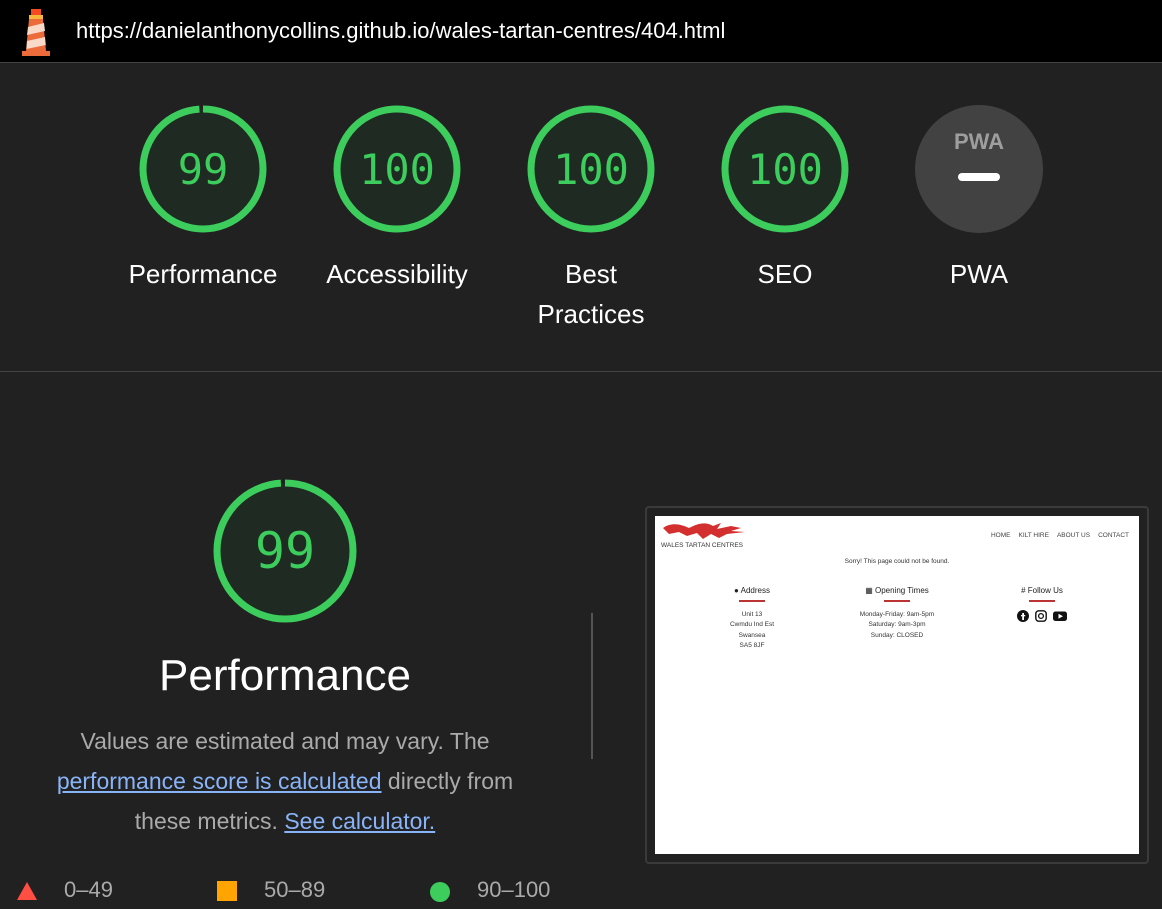 The width and height of the screenshot is (1162, 909). I want to click on average-square-icon, so click(227, 891).